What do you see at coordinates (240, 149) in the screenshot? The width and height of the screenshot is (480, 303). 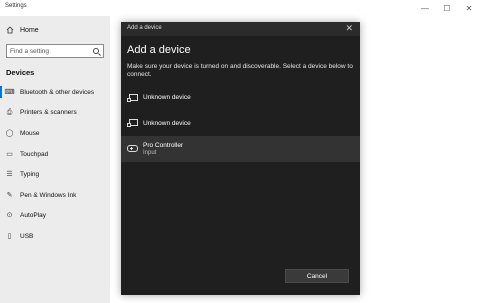 I see `device-item-pro-controller: Pro Controller Input` at bounding box center [240, 149].